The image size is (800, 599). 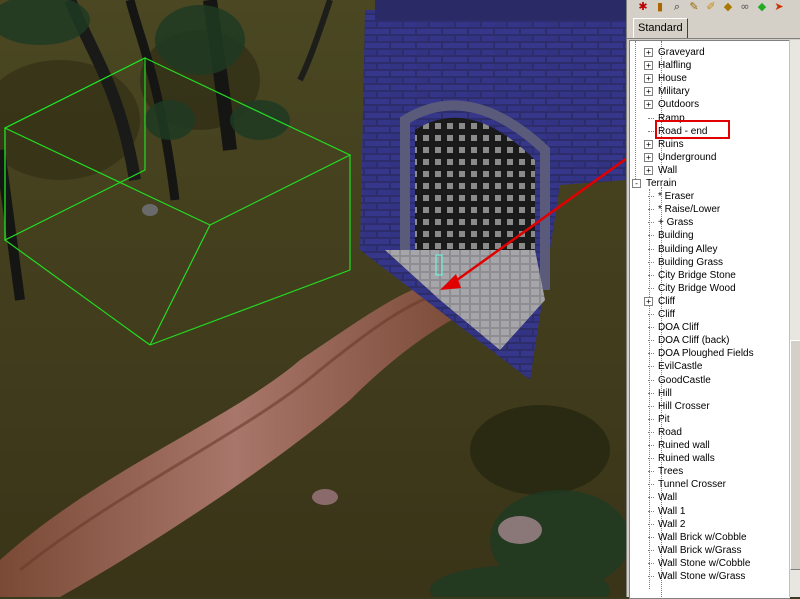 What do you see at coordinates (779, 7) in the screenshot?
I see `arrow-icon: ➤` at bounding box center [779, 7].